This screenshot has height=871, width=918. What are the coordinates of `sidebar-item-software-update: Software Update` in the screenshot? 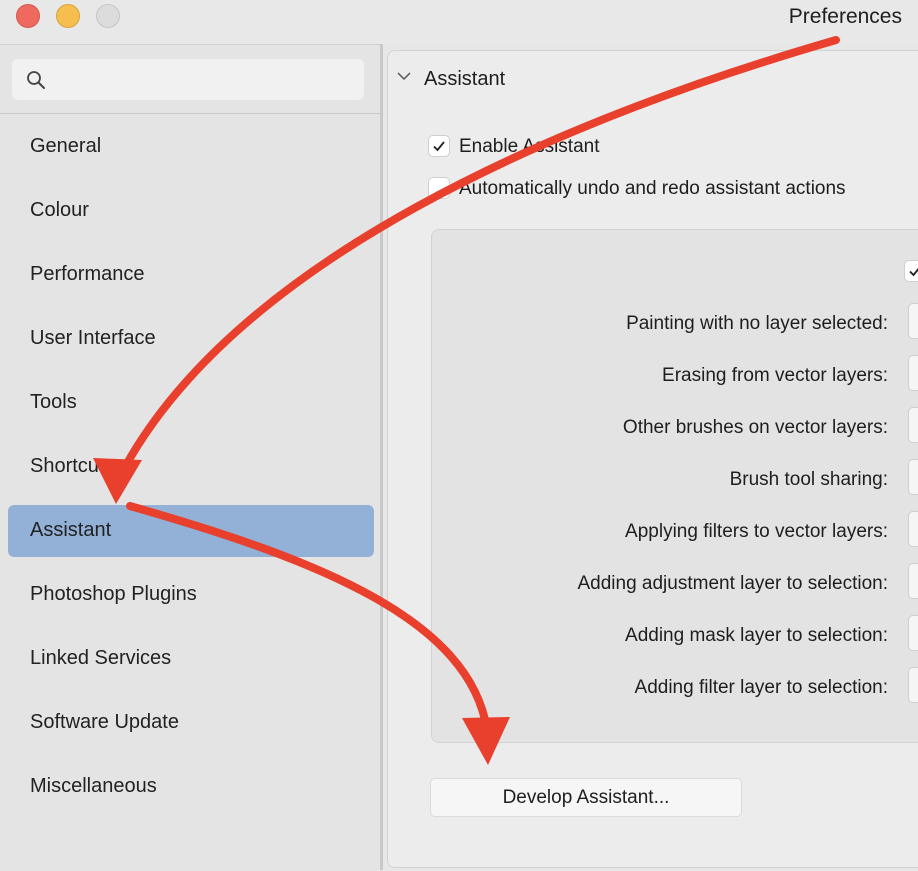 It's located at (191, 723).